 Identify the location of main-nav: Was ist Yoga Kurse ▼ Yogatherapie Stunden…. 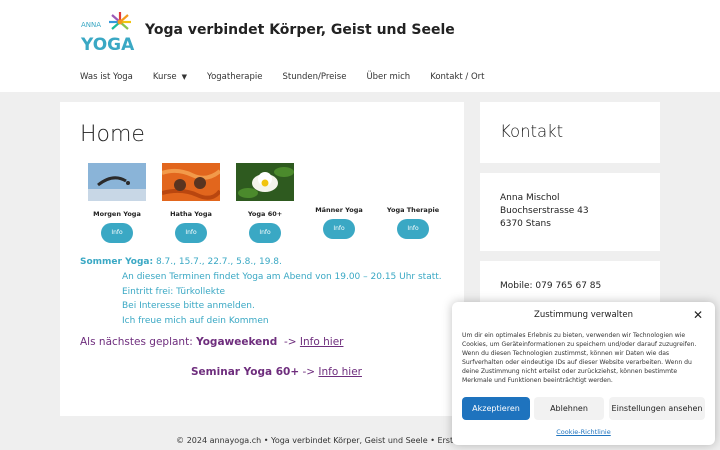
(292, 77).